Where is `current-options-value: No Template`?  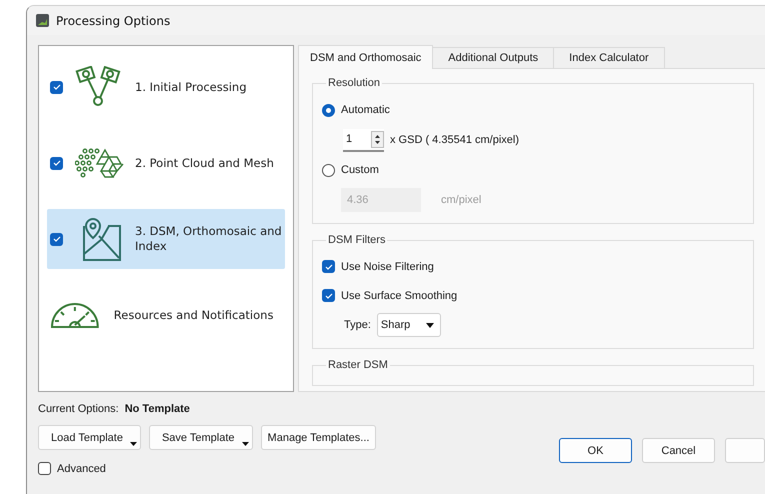 current-options-value: No Template is located at coordinates (157, 408).